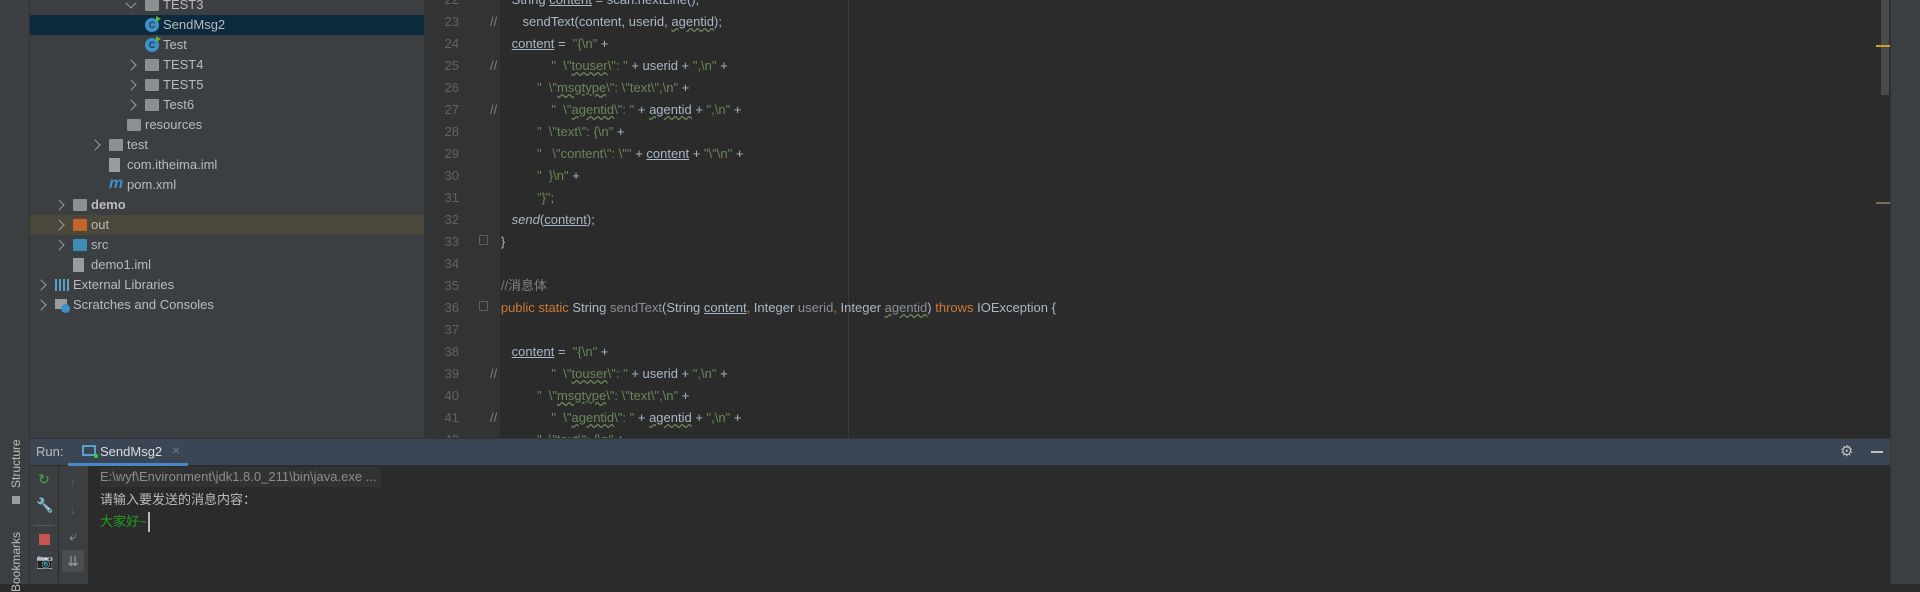 The height and width of the screenshot is (592, 1920). Describe the element at coordinates (693, 21) in the screenshot. I see `code-token: agentid` at that location.